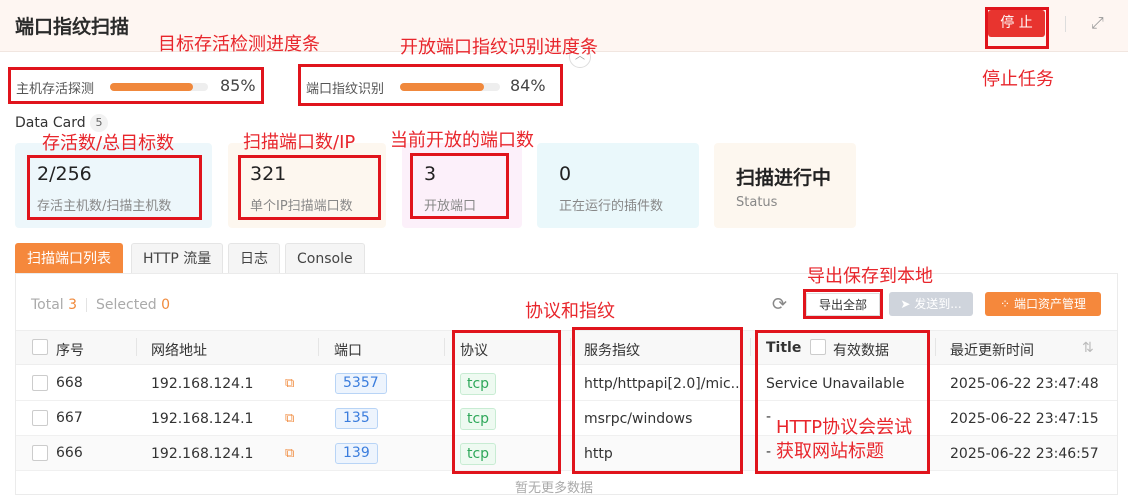 This screenshot has height=495, width=1128. What do you see at coordinates (69, 258) in the screenshot?
I see `tab-scan-port-list: 扫描端口列表` at bounding box center [69, 258].